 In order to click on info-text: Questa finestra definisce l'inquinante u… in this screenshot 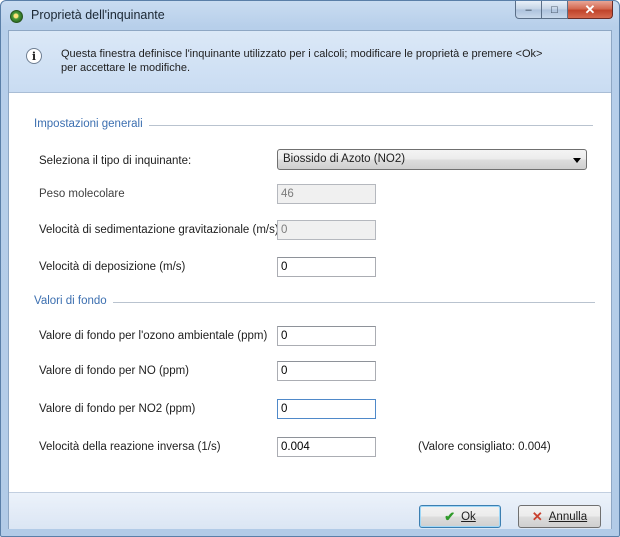, I will do `click(302, 61)`.